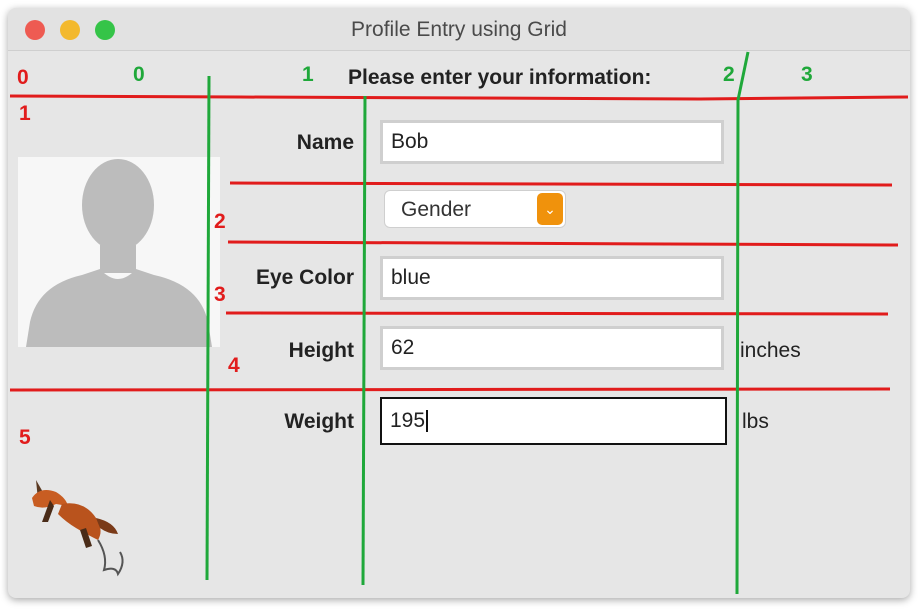  Describe the element at coordinates (321, 350) in the screenshot. I see `height-label: Height` at that location.